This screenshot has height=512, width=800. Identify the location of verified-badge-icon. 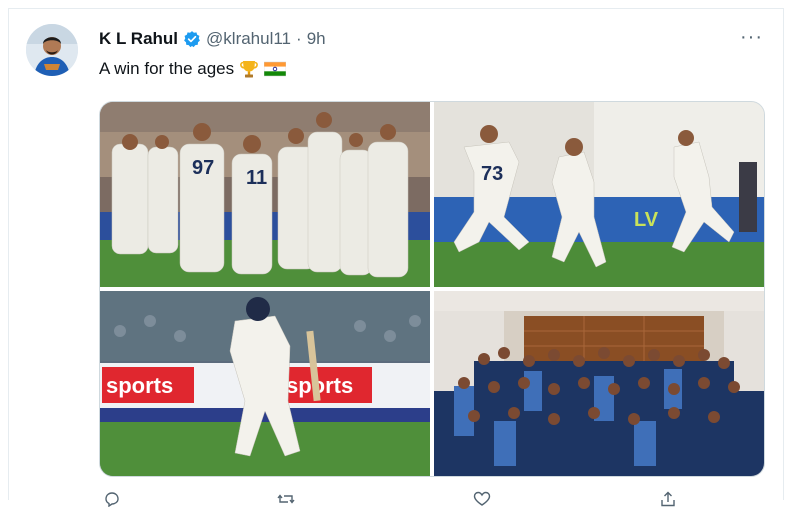
(192, 39).